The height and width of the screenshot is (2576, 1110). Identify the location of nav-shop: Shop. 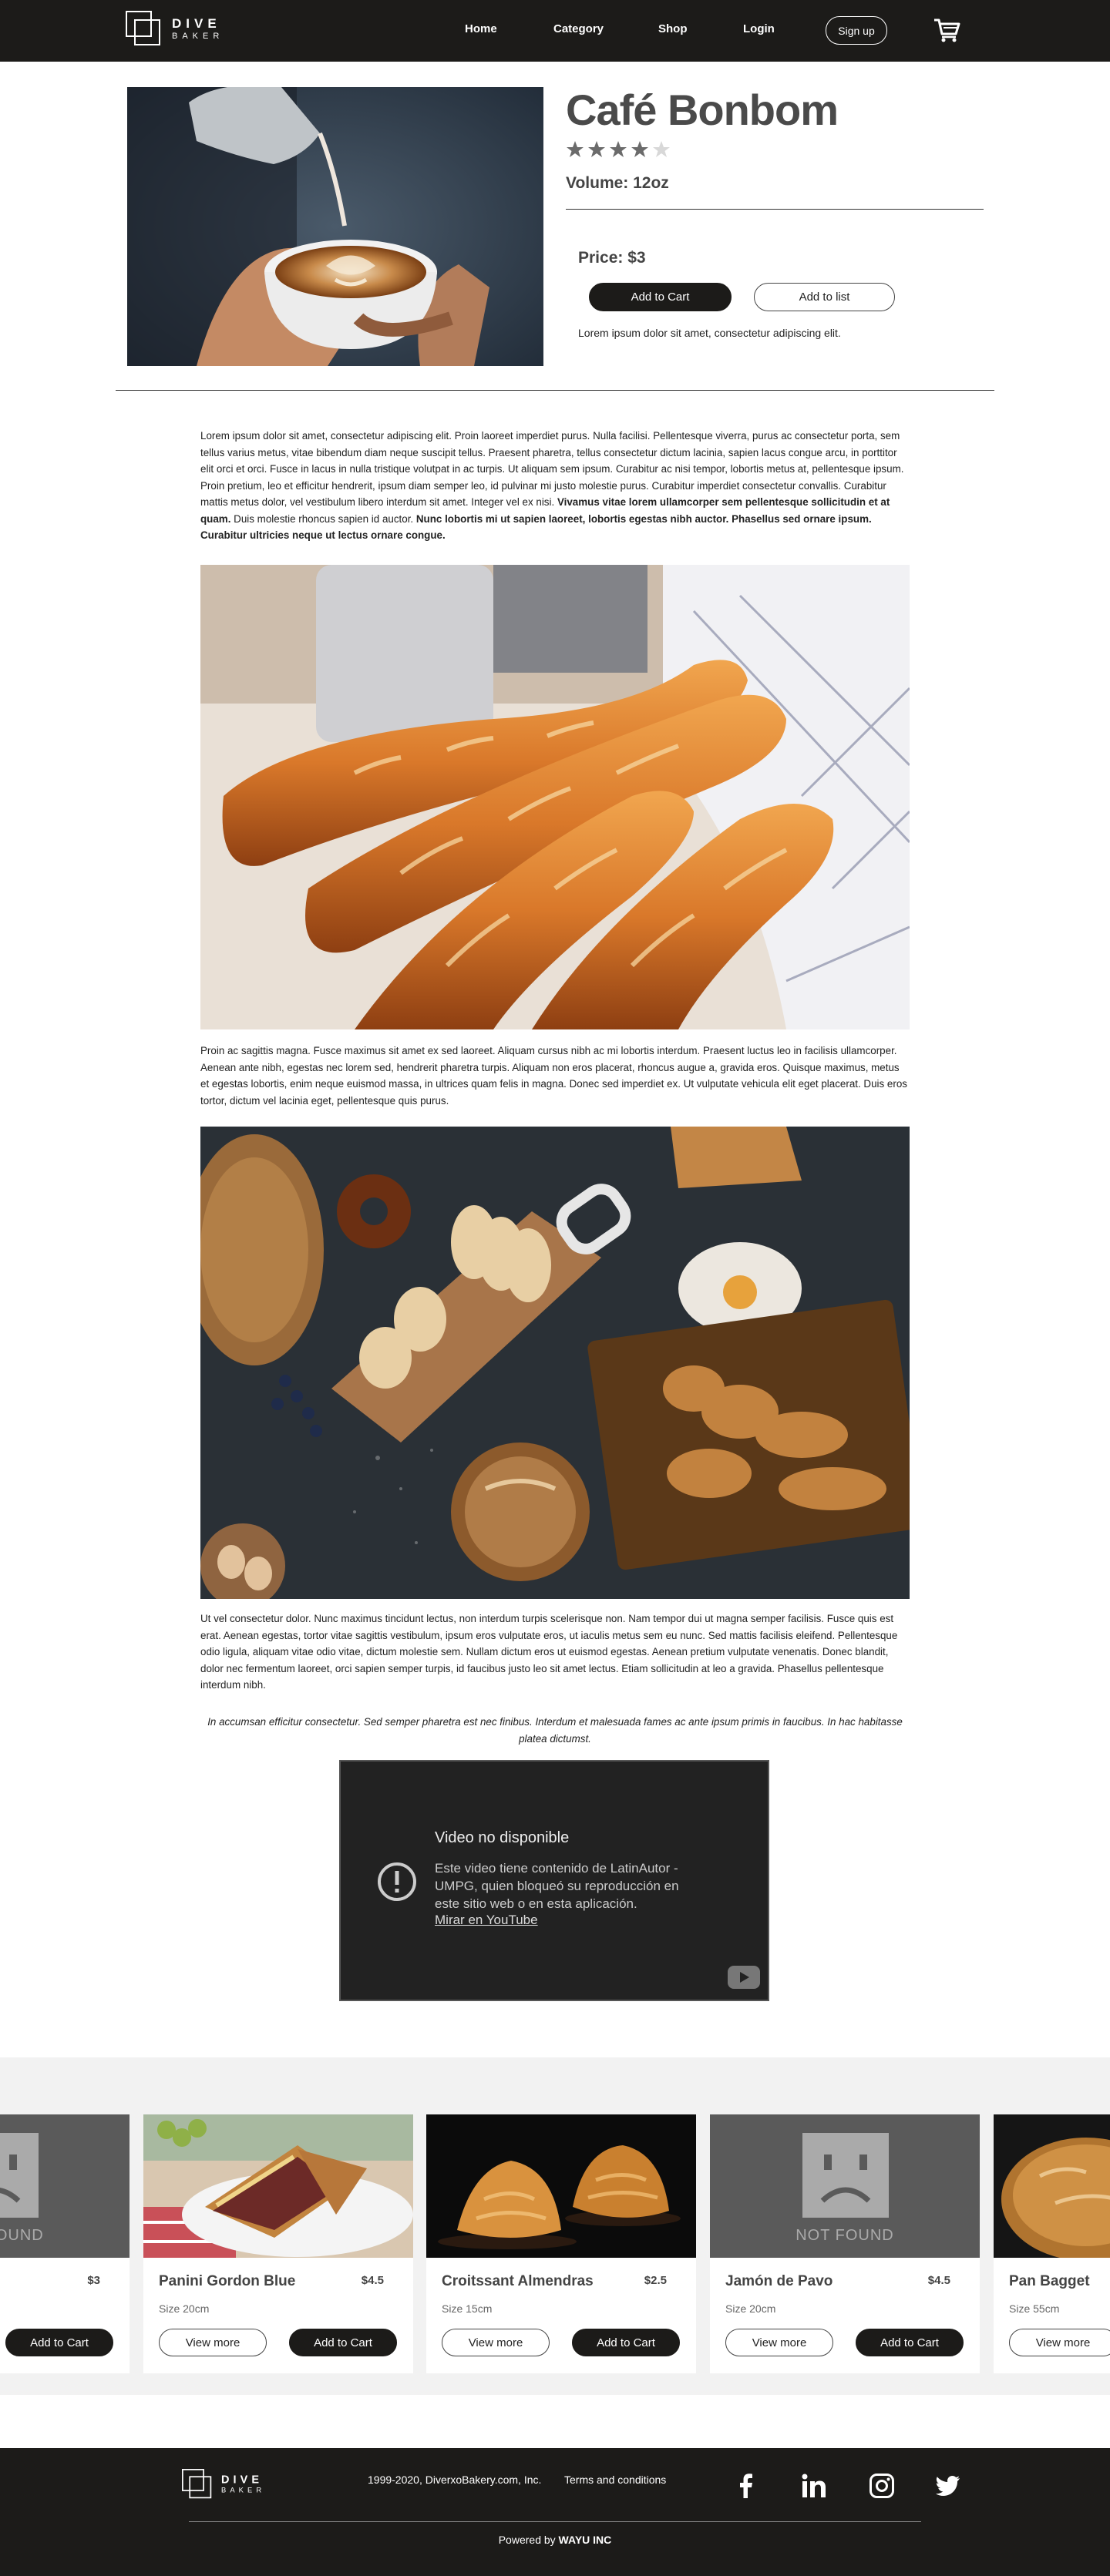
(673, 28).